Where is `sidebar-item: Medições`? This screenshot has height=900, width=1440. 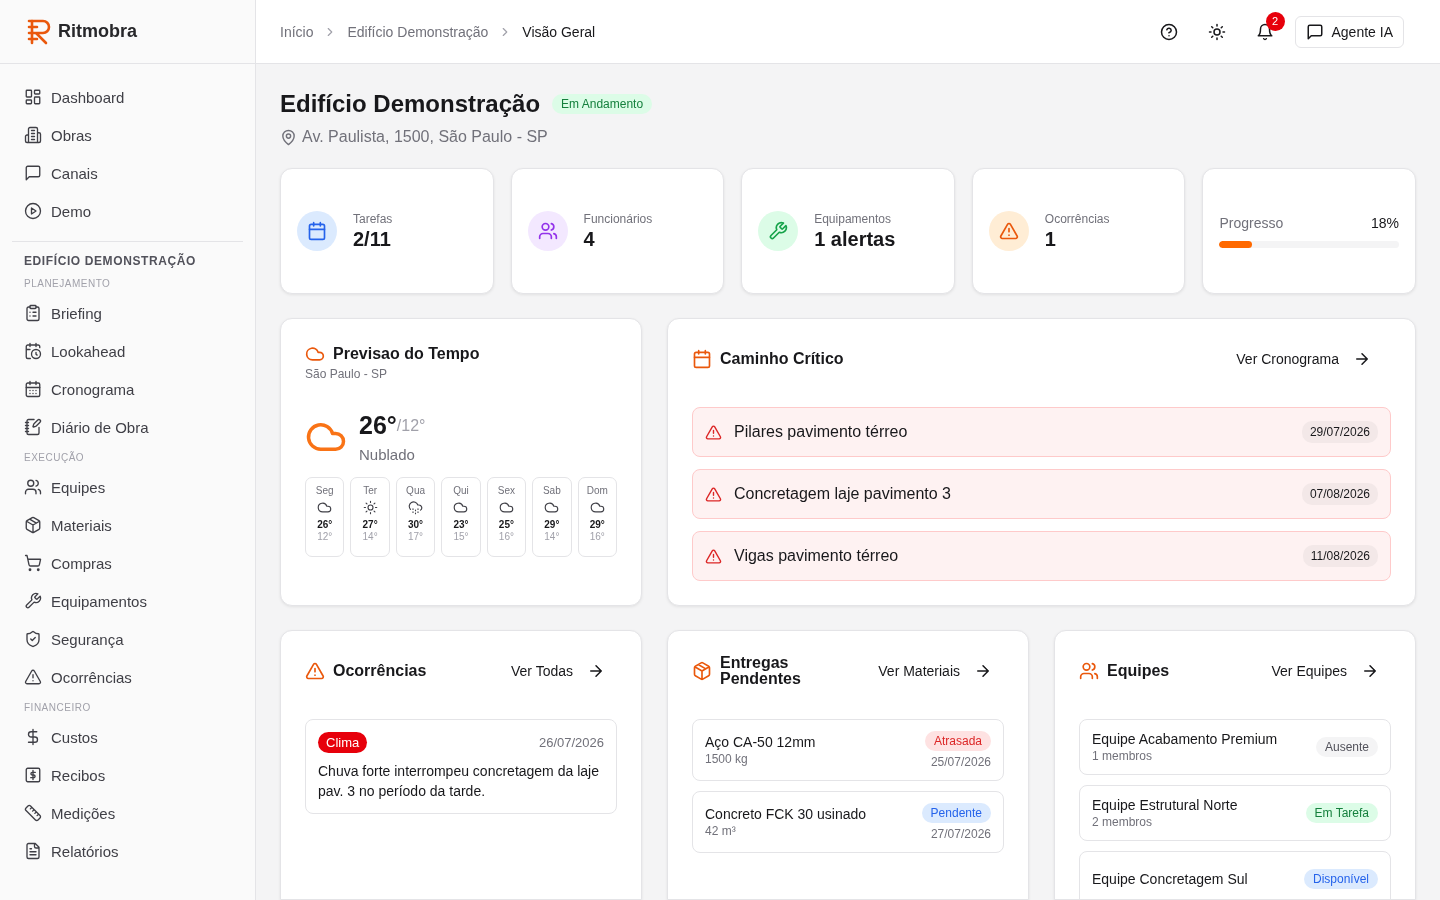 sidebar-item: Medições is located at coordinates (127, 813).